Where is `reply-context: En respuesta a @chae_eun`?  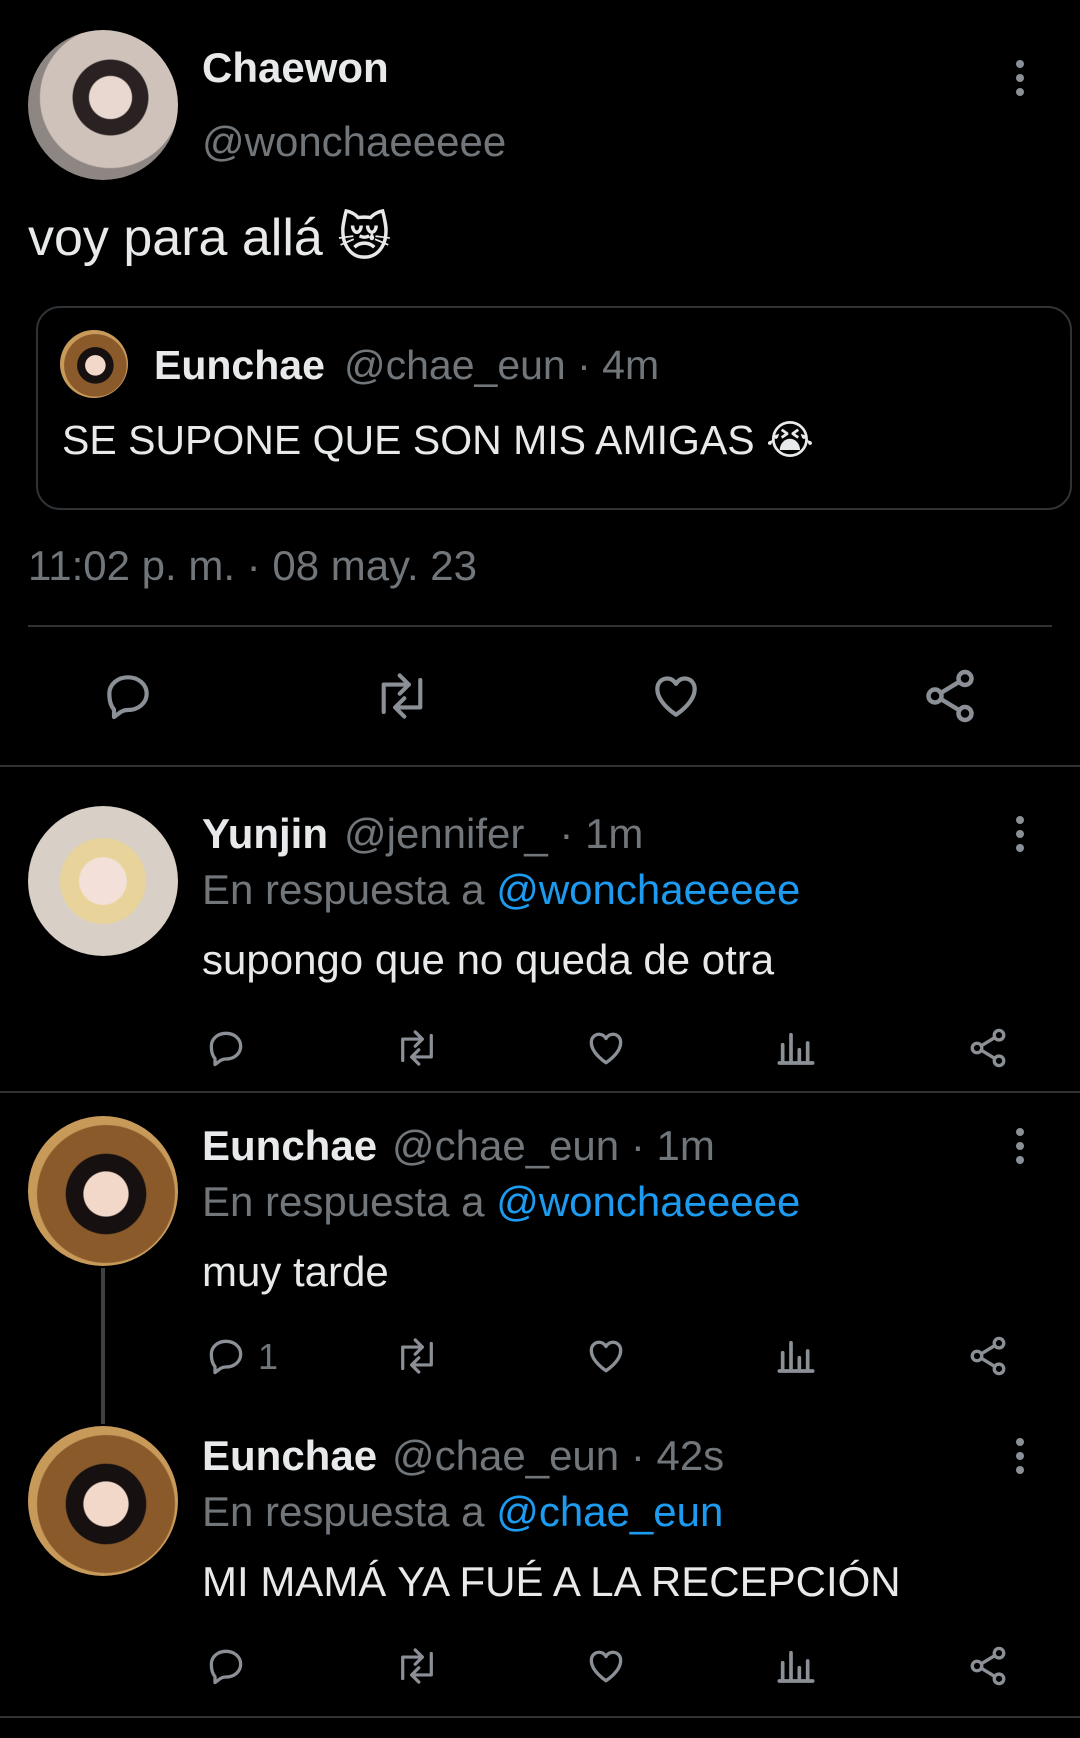
reply-context: En respuesta a @chae_eun is located at coordinates (462, 1512).